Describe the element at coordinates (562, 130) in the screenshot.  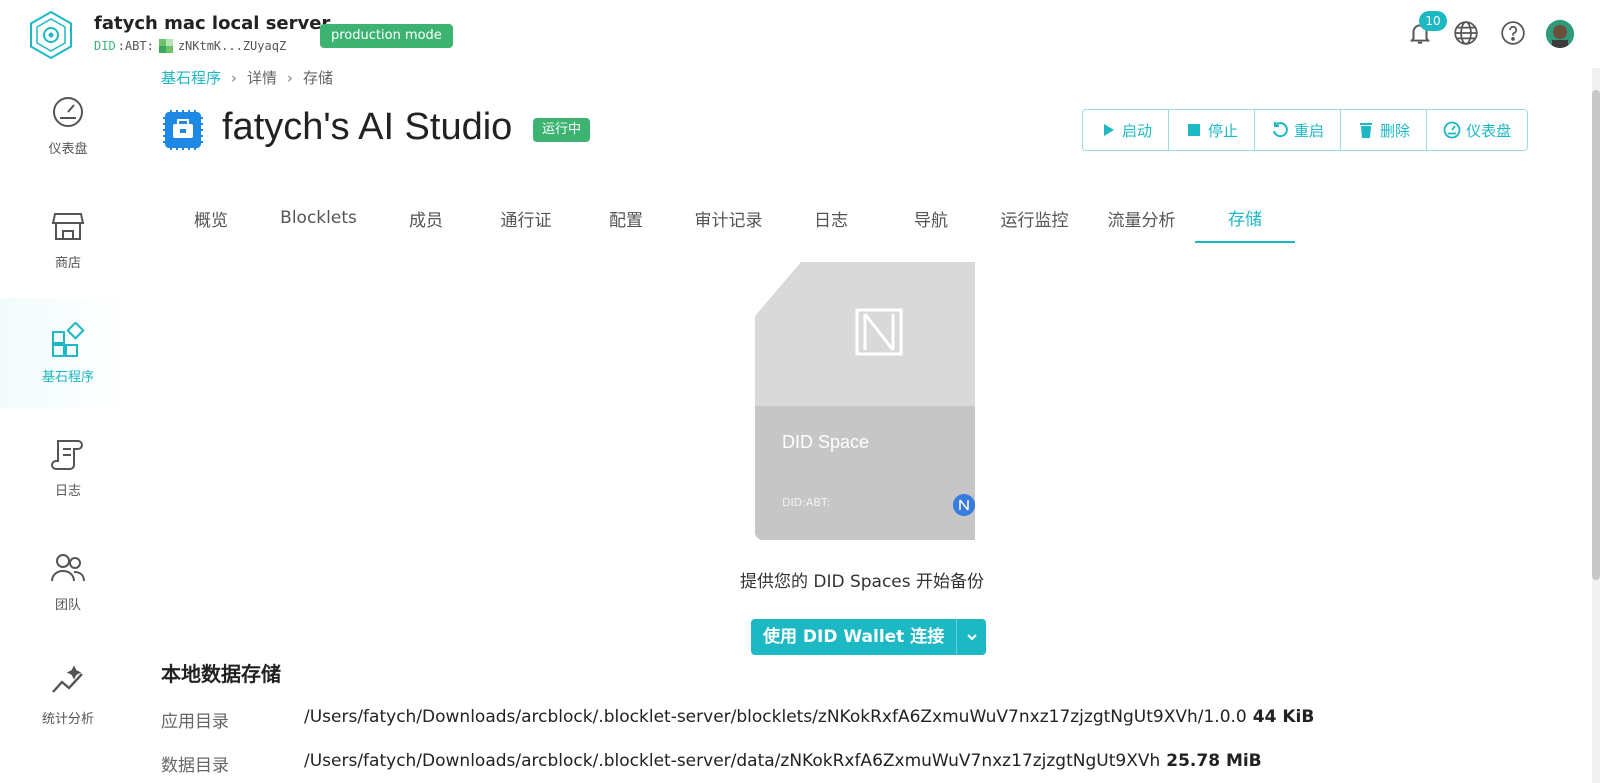
I see `status-badge: 运行中` at that location.